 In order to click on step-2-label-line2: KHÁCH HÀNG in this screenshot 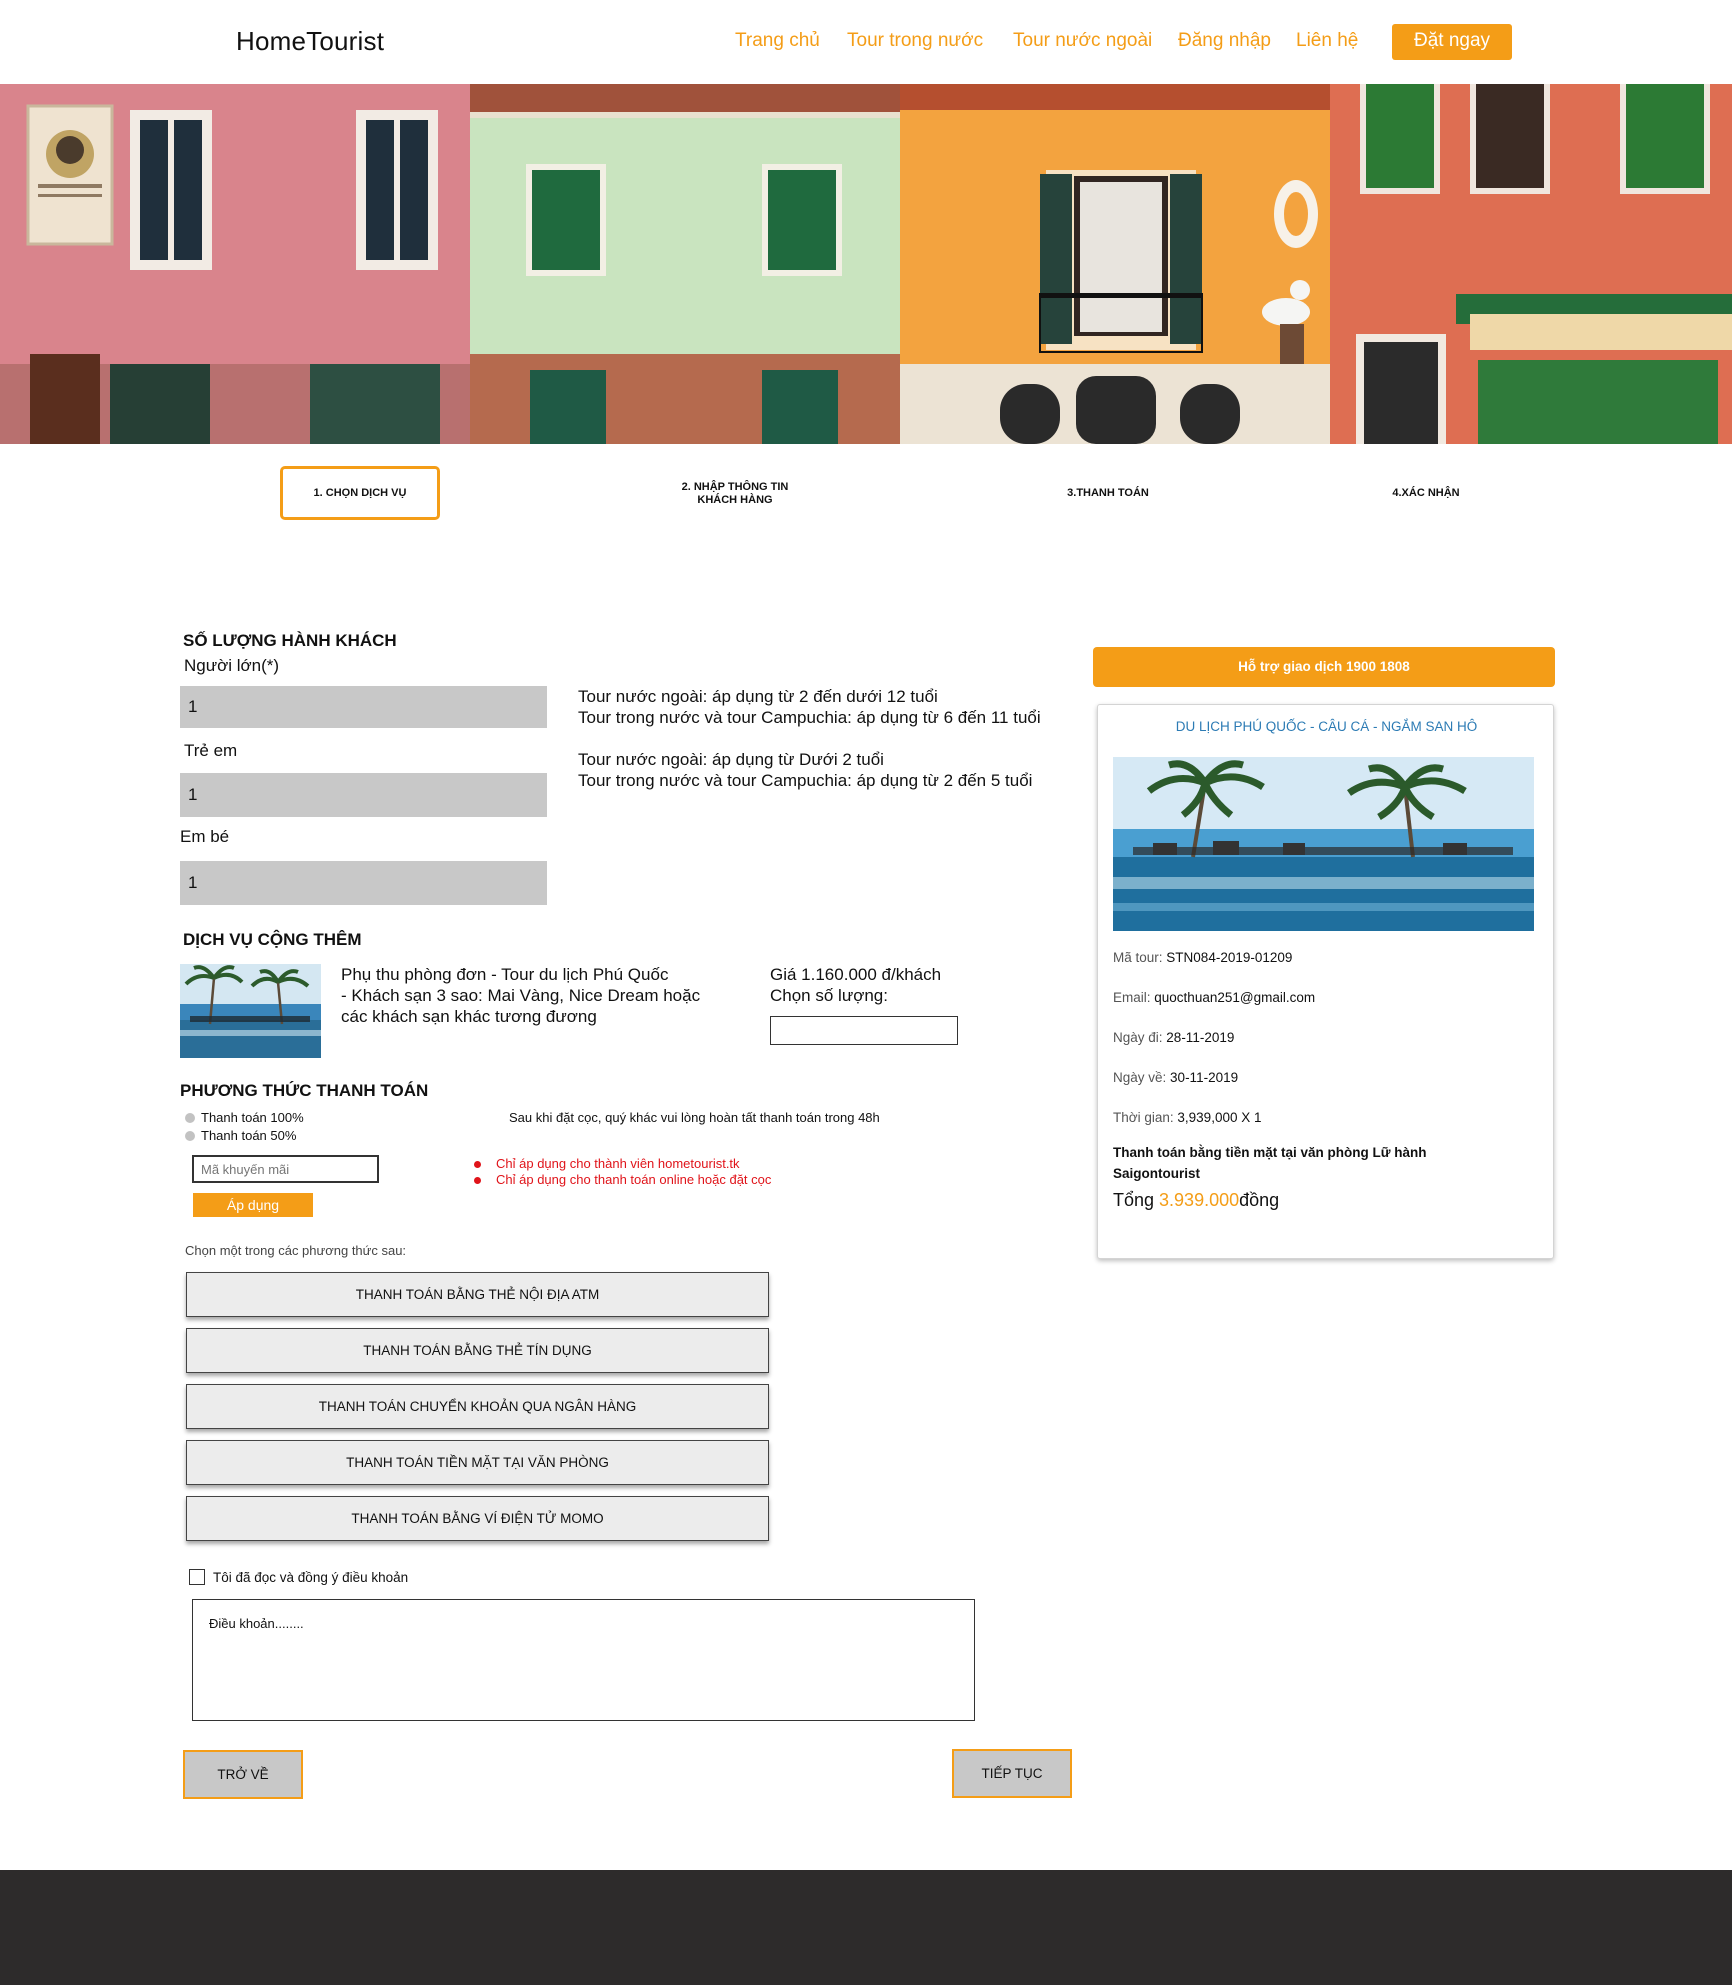, I will do `click(735, 500)`.